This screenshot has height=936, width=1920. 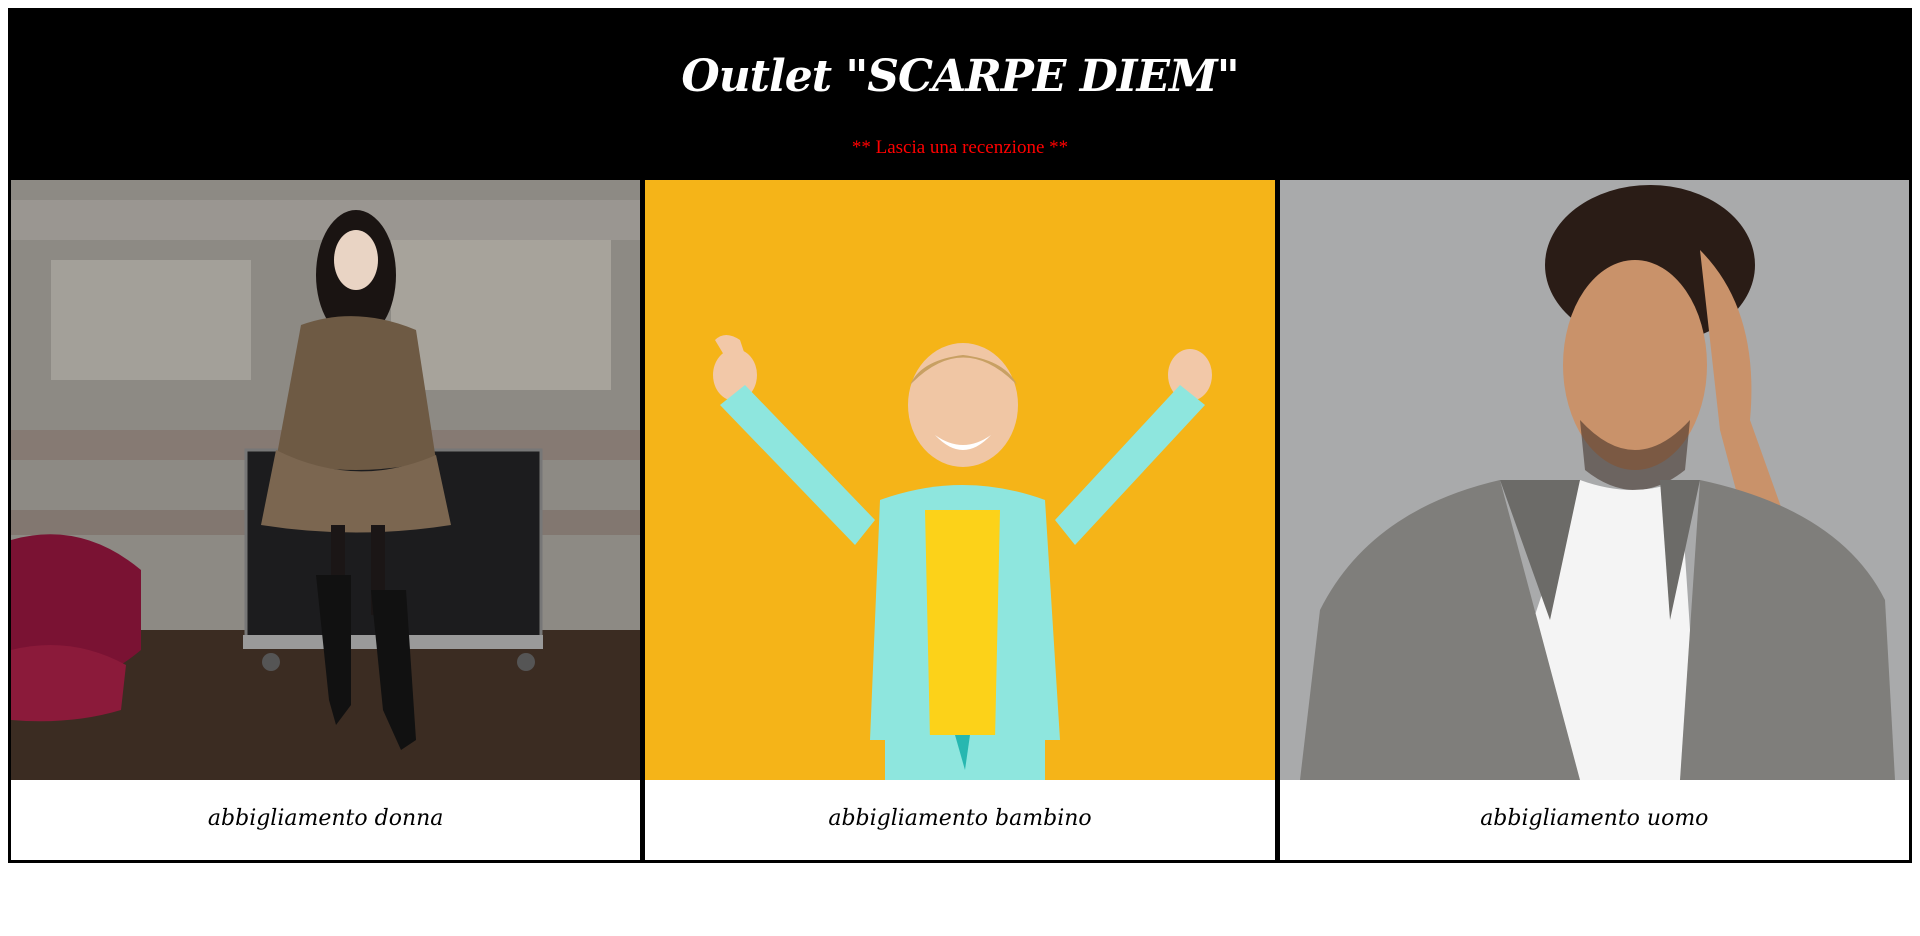 I want to click on page-title: Outlet "SCARPE DIEM", so click(x=960, y=76).